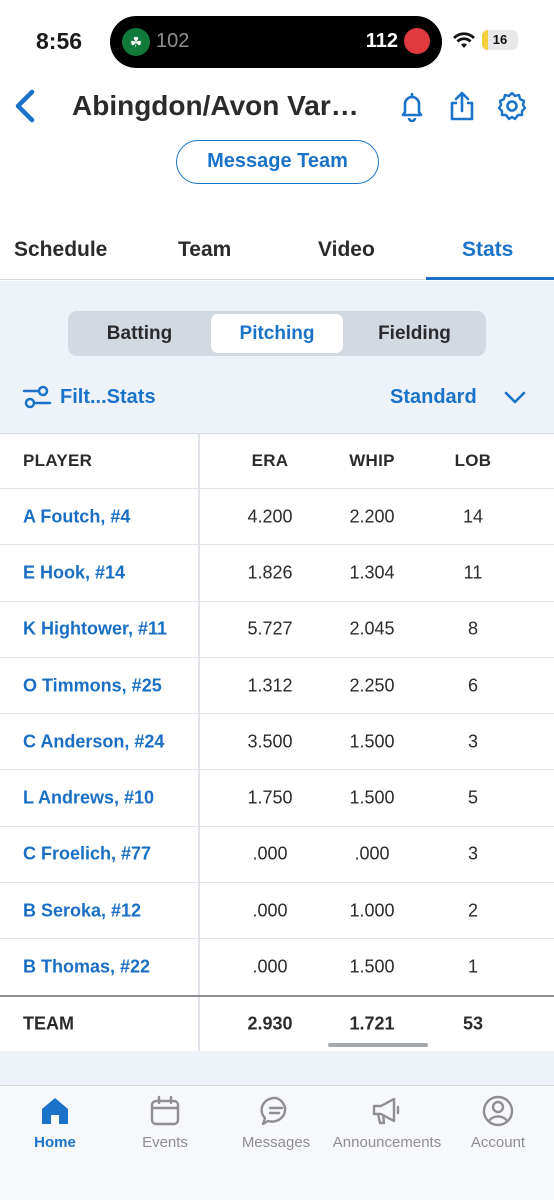  What do you see at coordinates (59, 41) in the screenshot?
I see `status-time: 8:56` at bounding box center [59, 41].